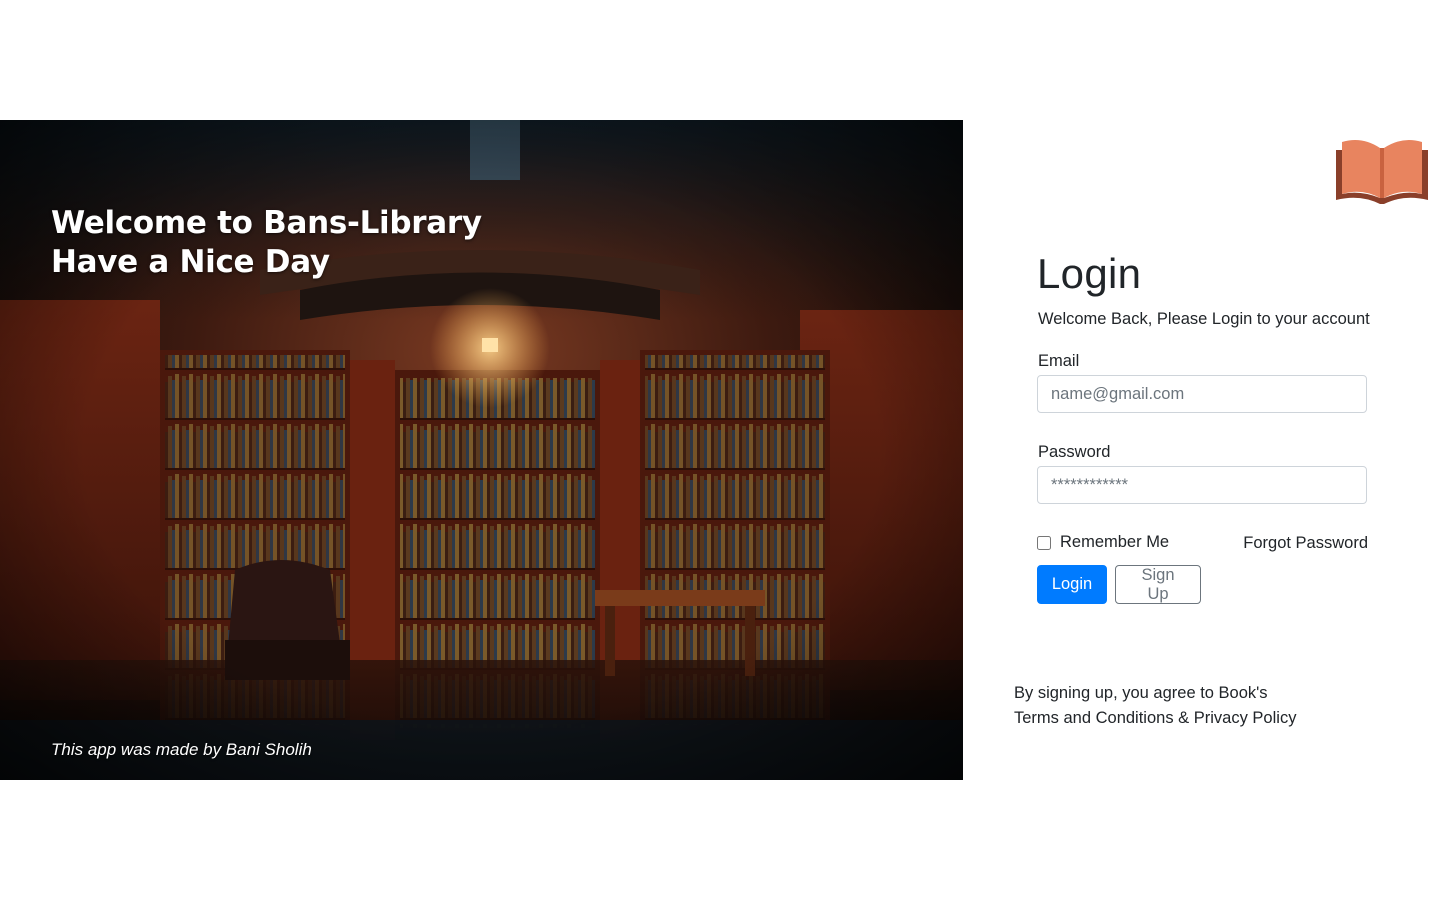  Describe the element at coordinates (1202, 485) in the screenshot. I see `password-field` at that location.